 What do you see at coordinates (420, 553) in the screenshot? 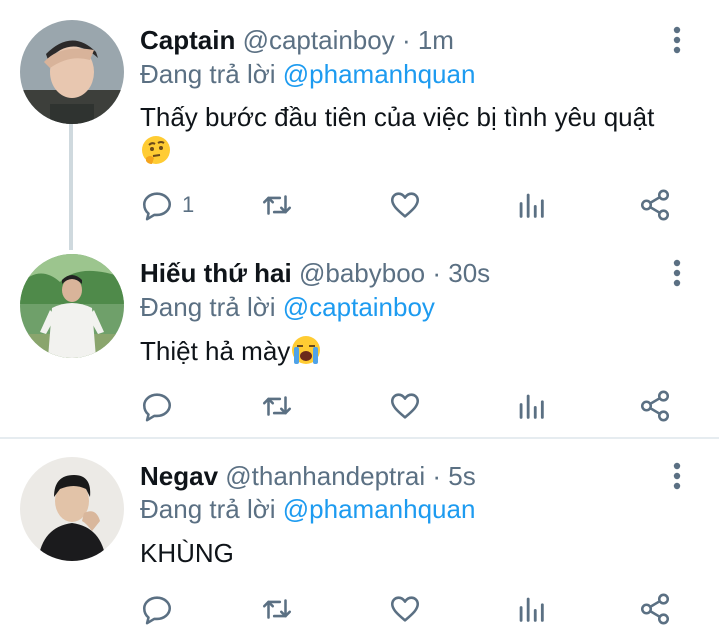
I see `tweet-text: KHÙNG` at bounding box center [420, 553].